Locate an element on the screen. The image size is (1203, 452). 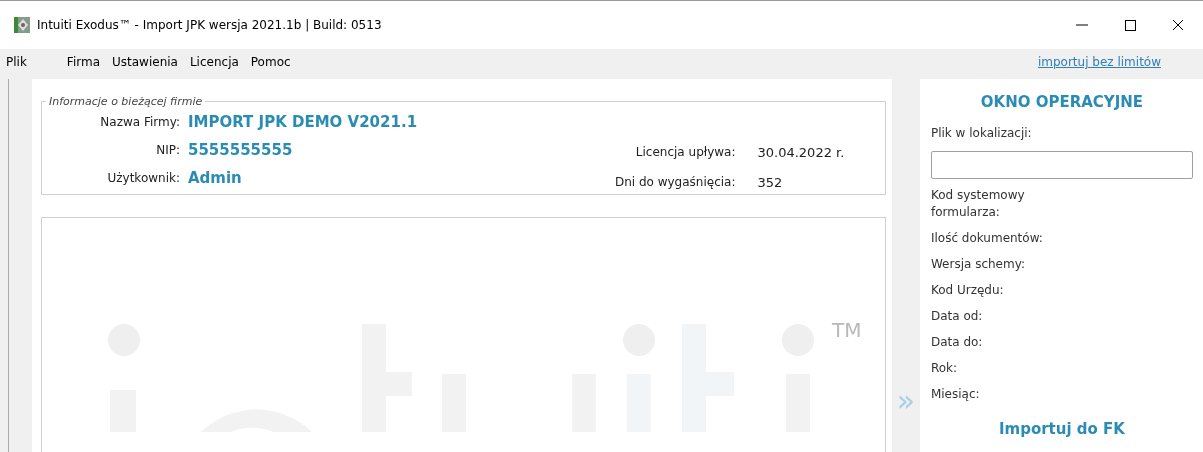
field-value: IMPORT JPK DEMO V2021.1 is located at coordinates (302, 122).